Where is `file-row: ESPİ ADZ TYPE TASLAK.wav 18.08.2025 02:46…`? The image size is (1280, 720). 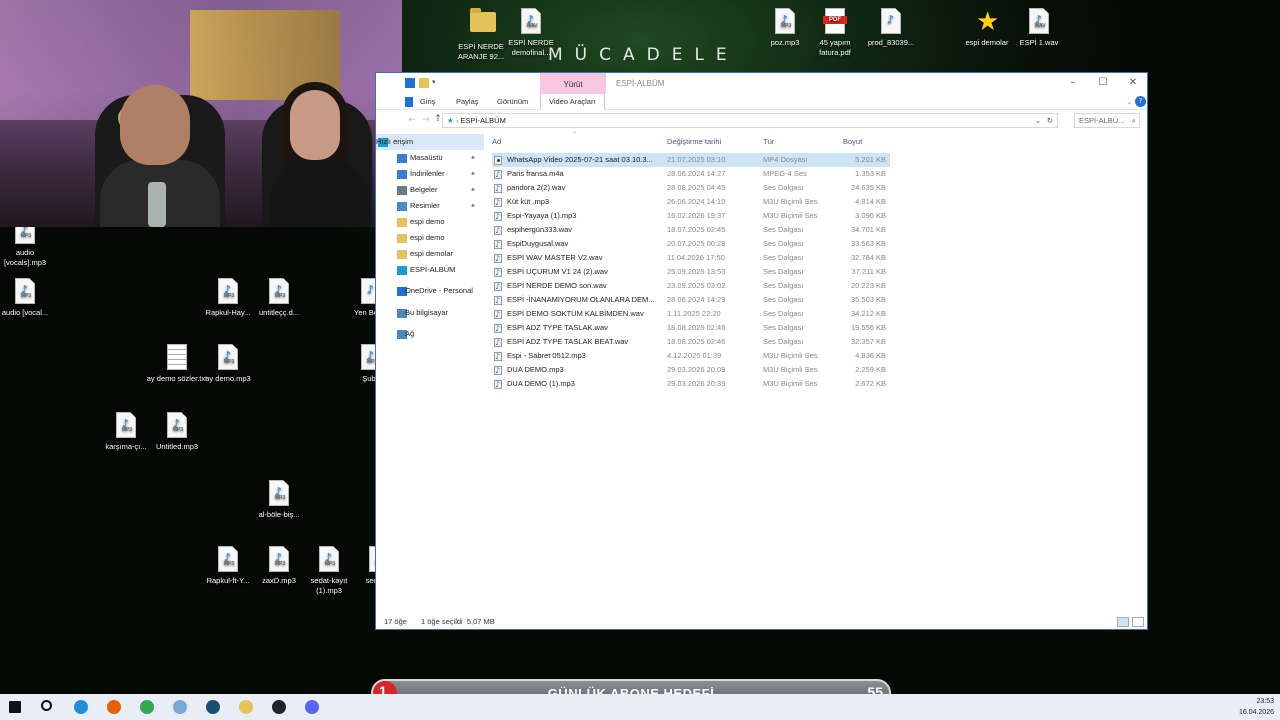
file-row: ESPİ ADZ TYPE TASLAK.wav 18.08.2025 02:46… is located at coordinates (691, 328).